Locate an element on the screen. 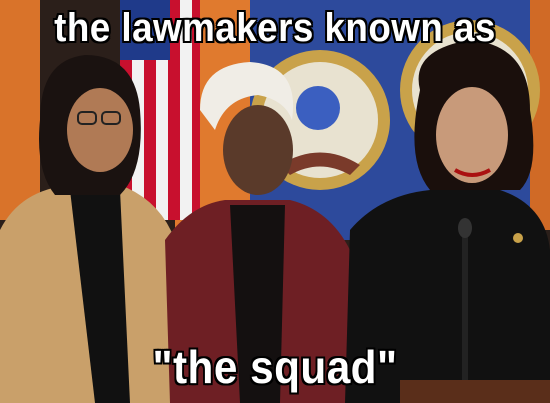 Image resolution: width=550 pixels, height=403 pixels. caption-bottom: "the squad" is located at coordinates (275, 367).